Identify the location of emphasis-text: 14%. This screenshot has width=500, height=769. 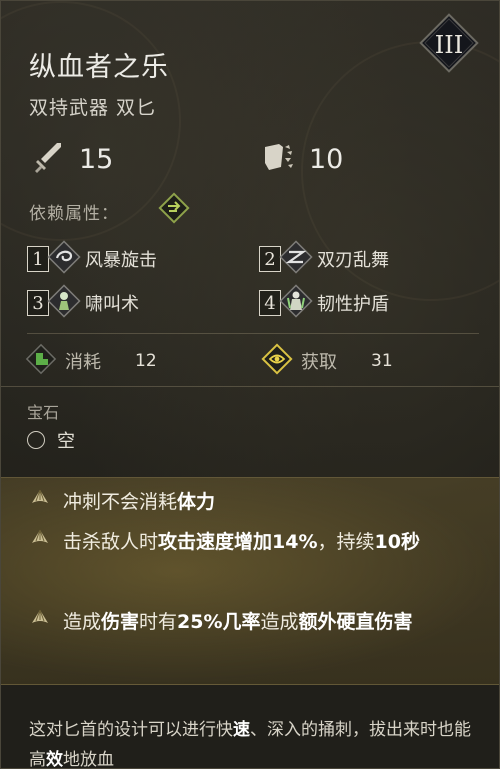
(295, 542).